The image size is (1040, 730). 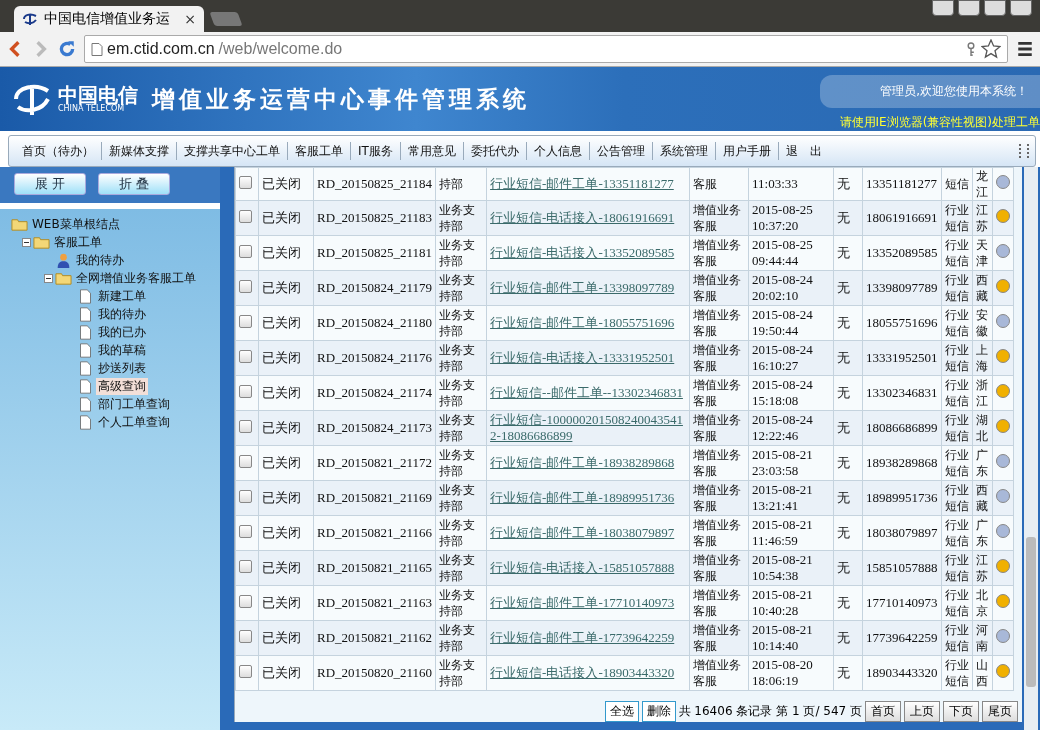 What do you see at coordinates (67, 49) in the screenshot?
I see `reload-icon` at bounding box center [67, 49].